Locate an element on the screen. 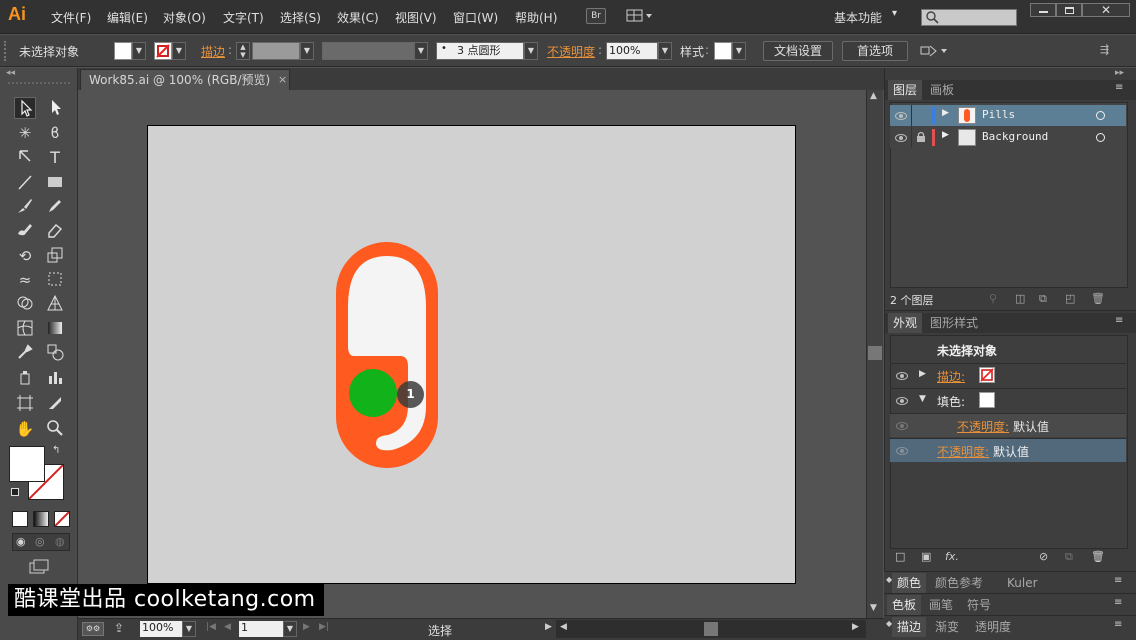 The image size is (1136, 640). lasso-tool-icon: ϐ is located at coordinates (55, 133).